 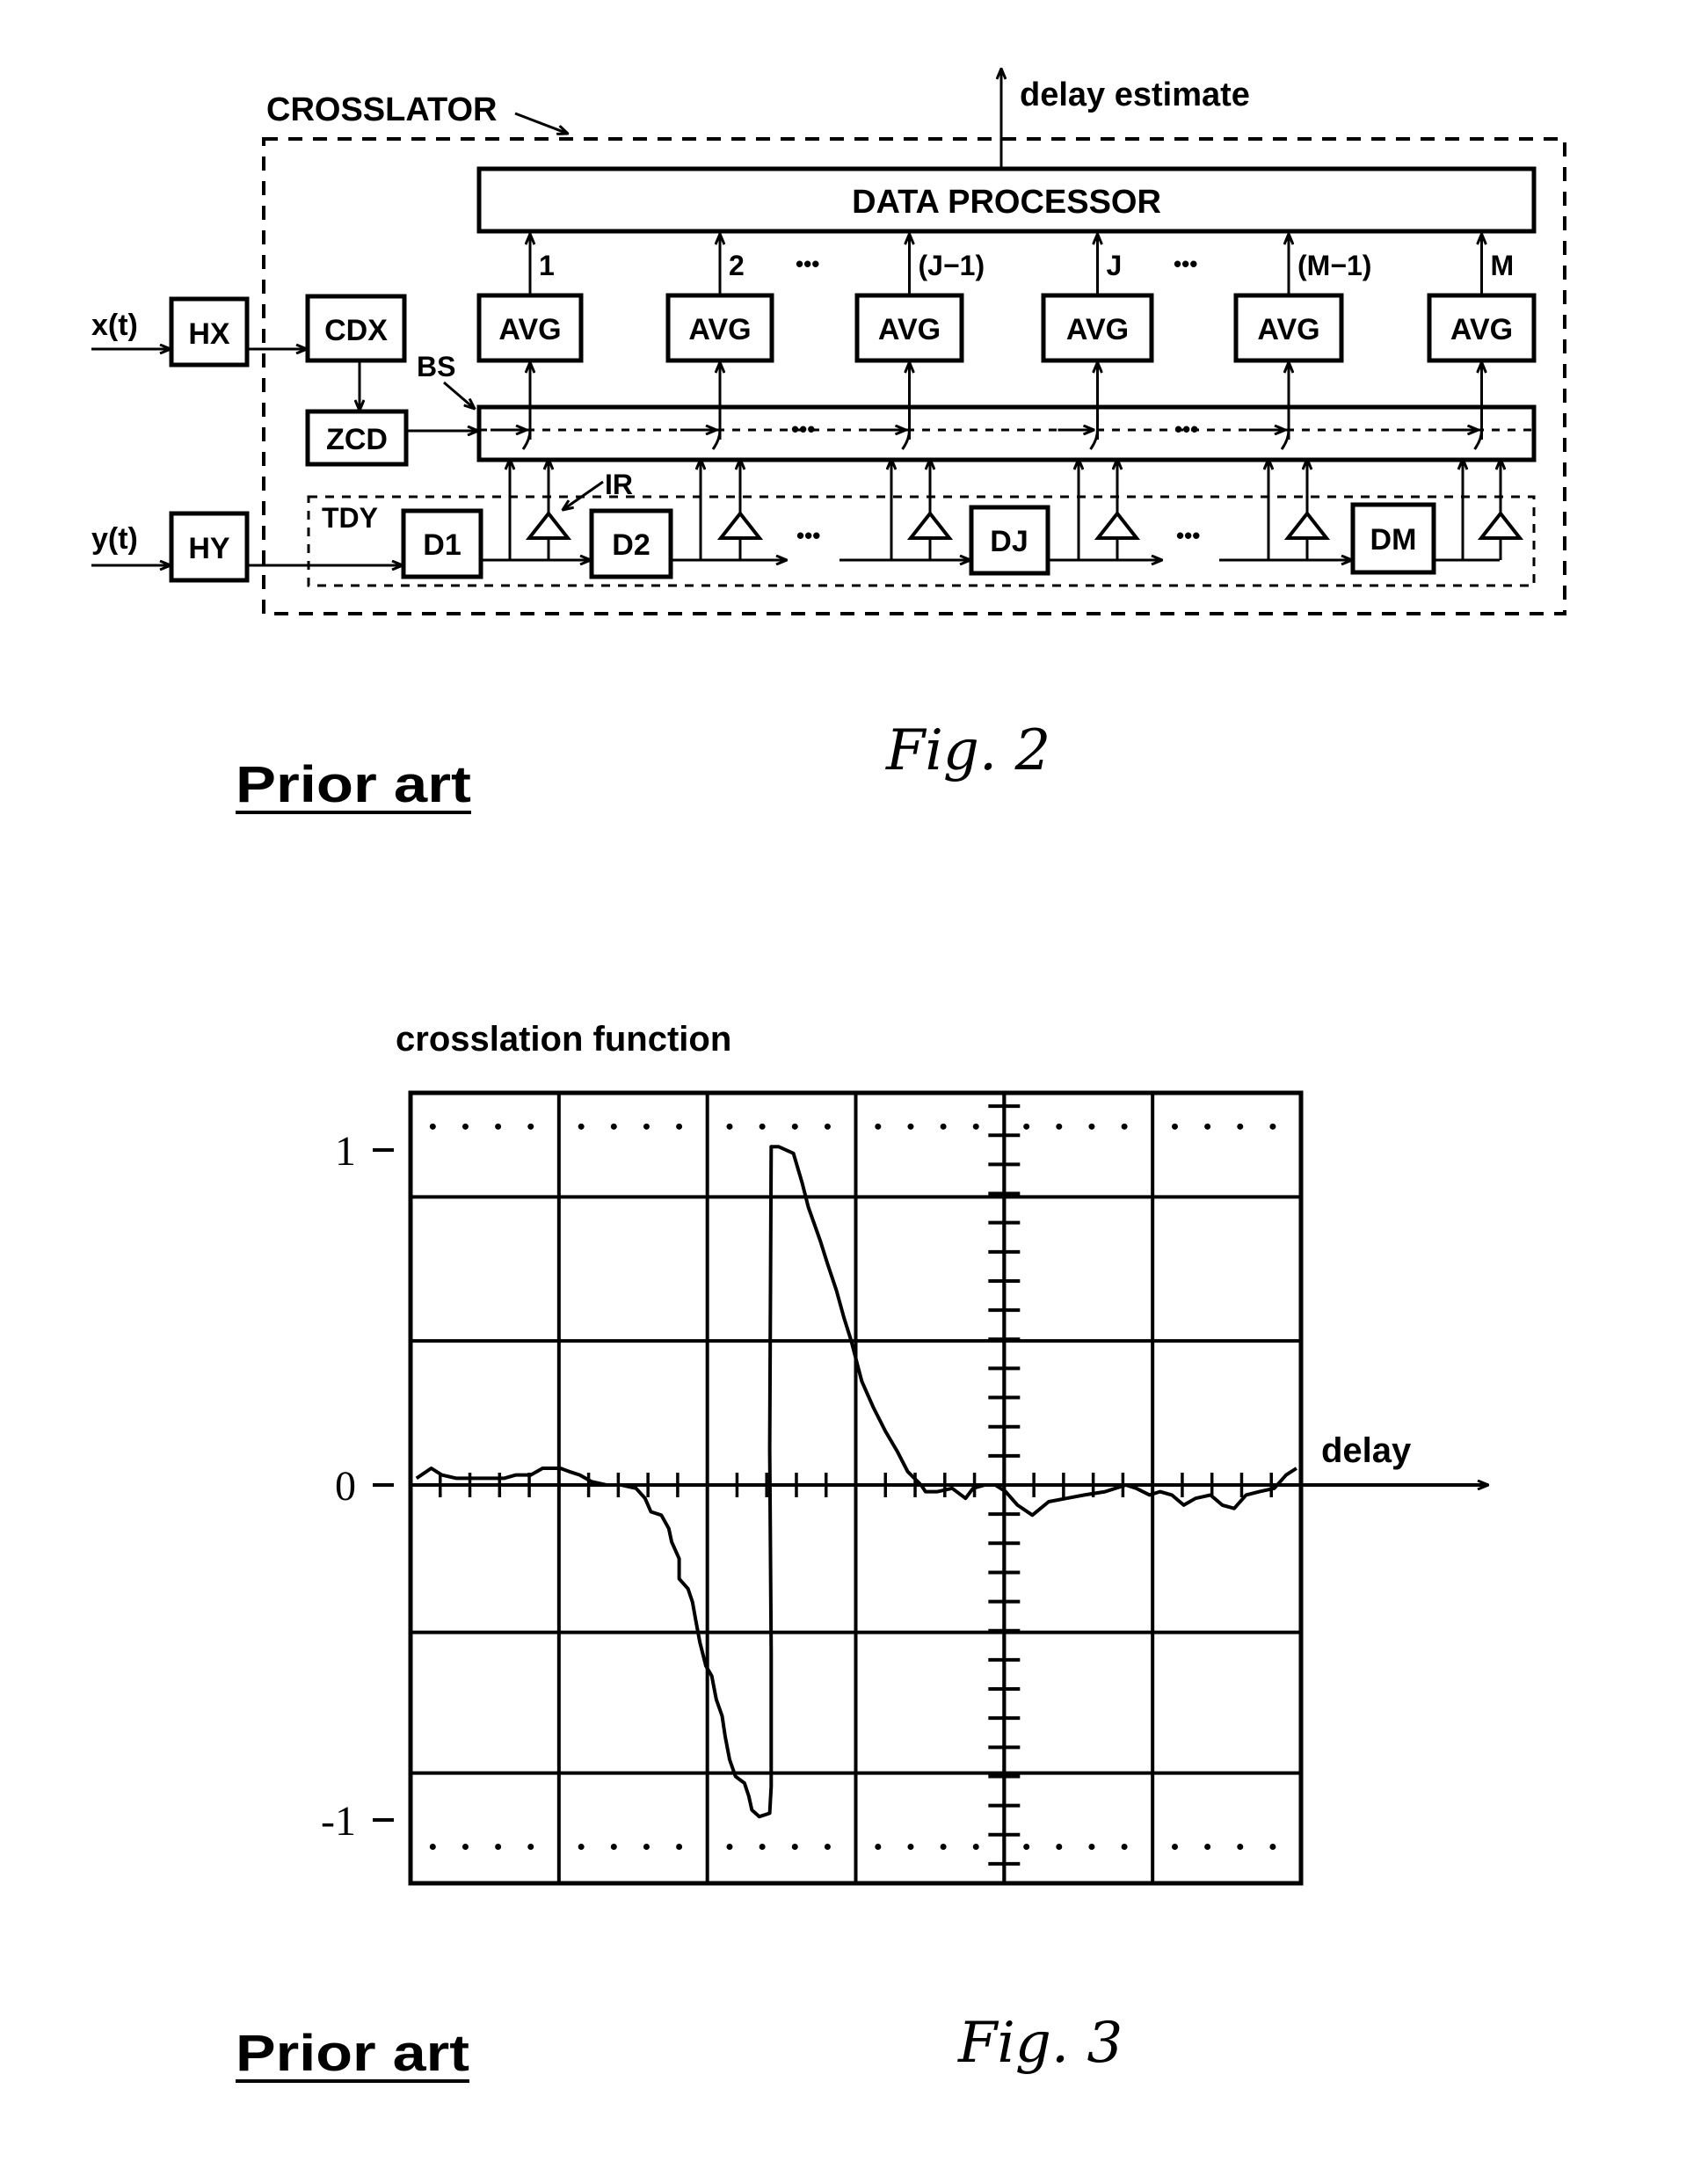 What do you see at coordinates (1135, 94) in the screenshot?
I see `delay-estimate-label: delay estimate` at bounding box center [1135, 94].